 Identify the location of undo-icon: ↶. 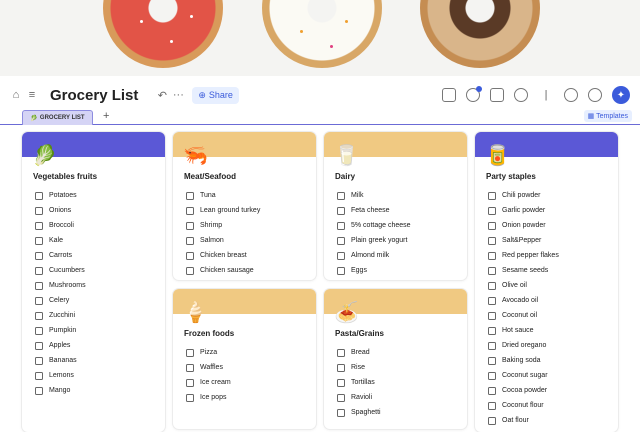
(162, 95).